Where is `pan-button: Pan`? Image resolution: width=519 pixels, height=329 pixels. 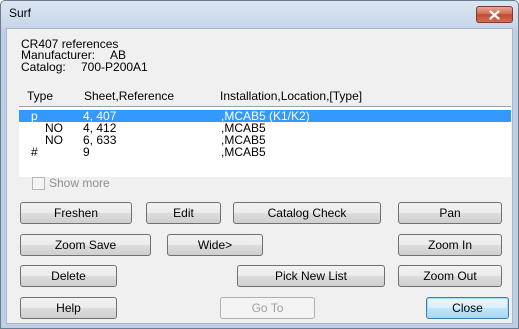
pan-button: Pan is located at coordinates (450, 213).